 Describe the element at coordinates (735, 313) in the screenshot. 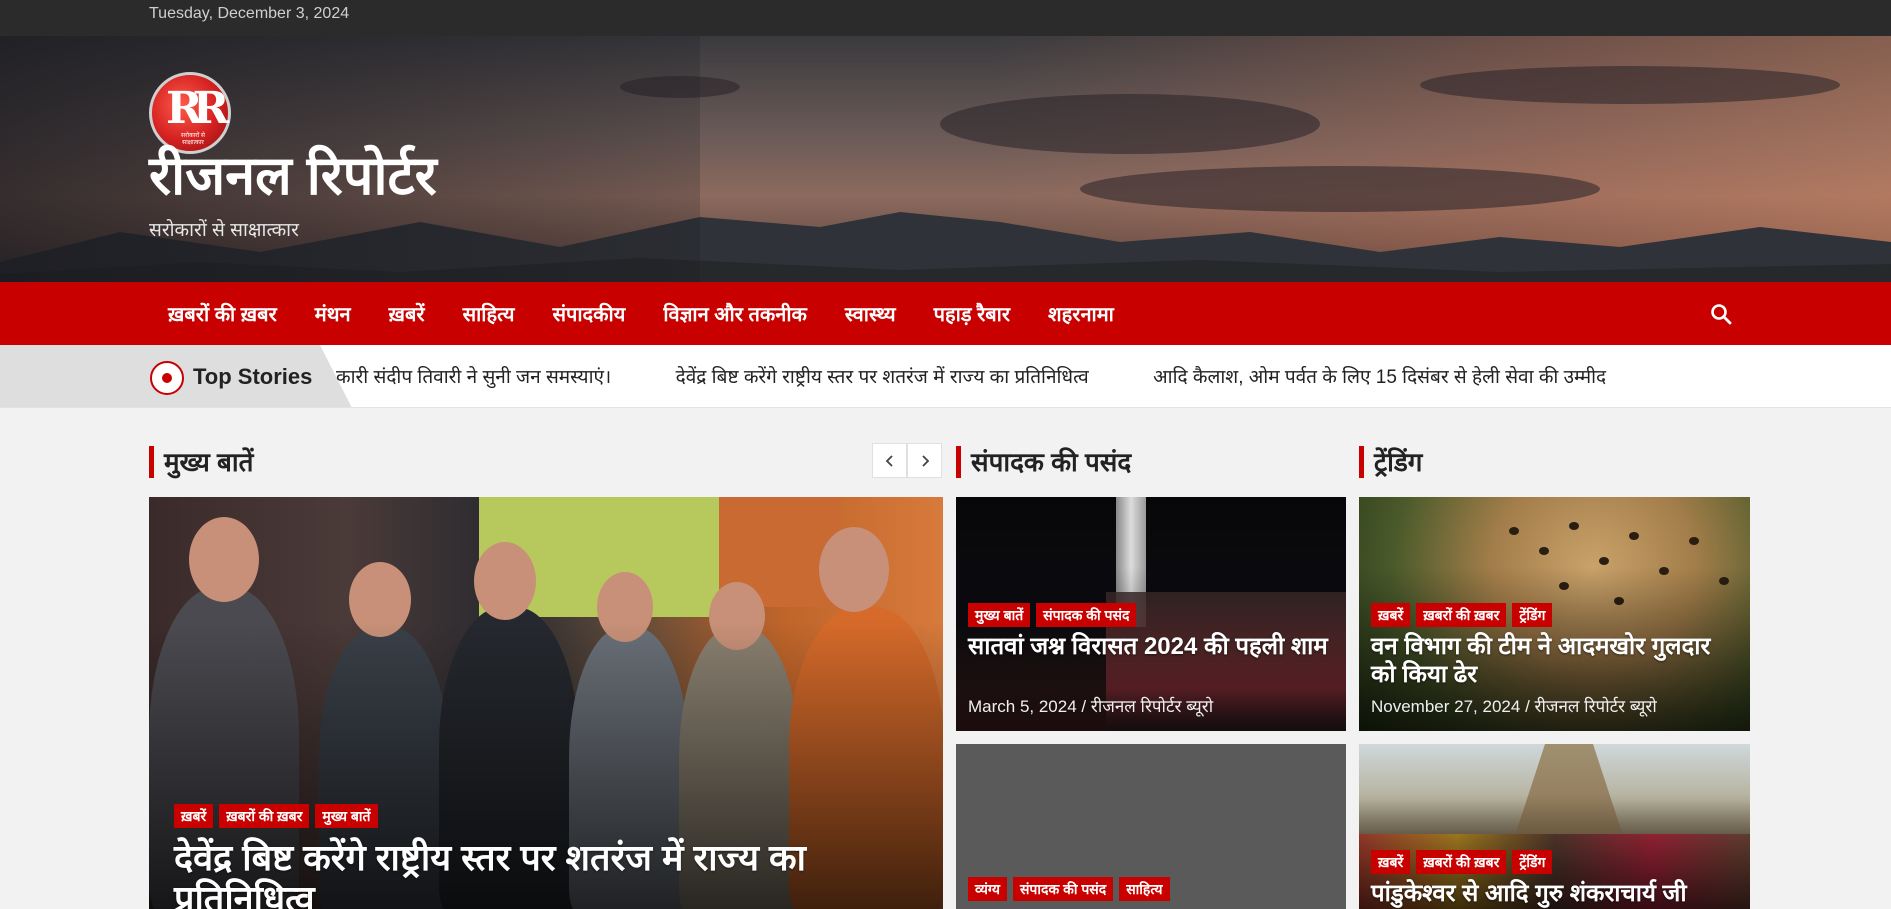

I see `nav-item-vigyan-aur-taknik: विज्ञान और तकनीक` at that location.